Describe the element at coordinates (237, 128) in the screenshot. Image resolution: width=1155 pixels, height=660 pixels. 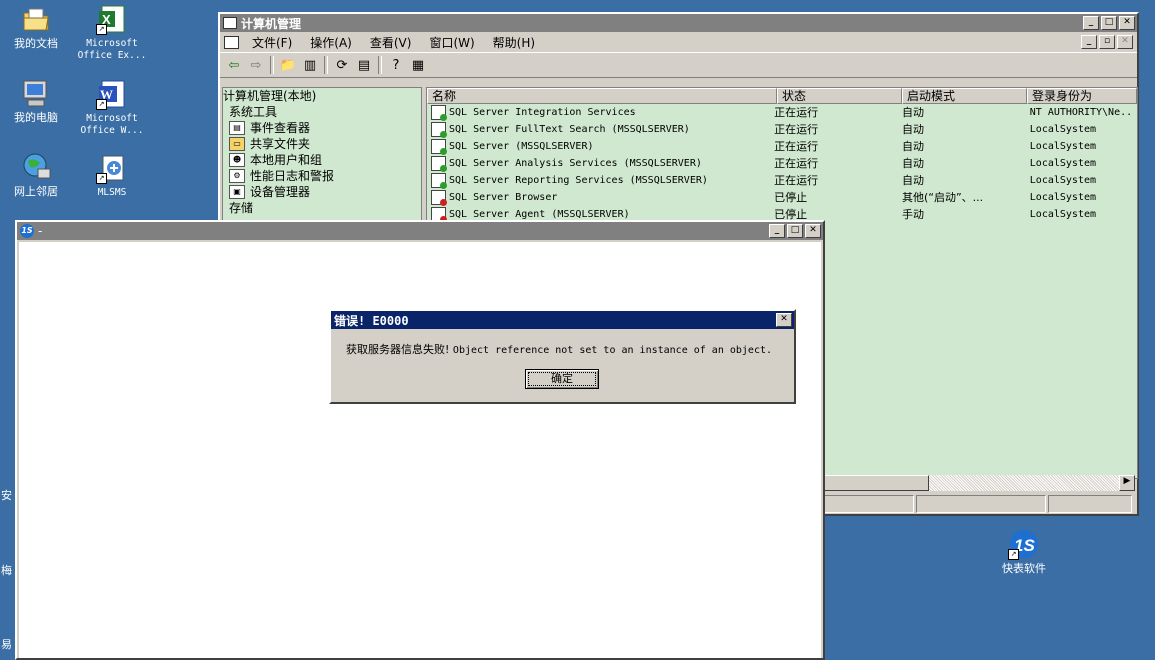
I see `event-viewer-icon: ▤` at that location.